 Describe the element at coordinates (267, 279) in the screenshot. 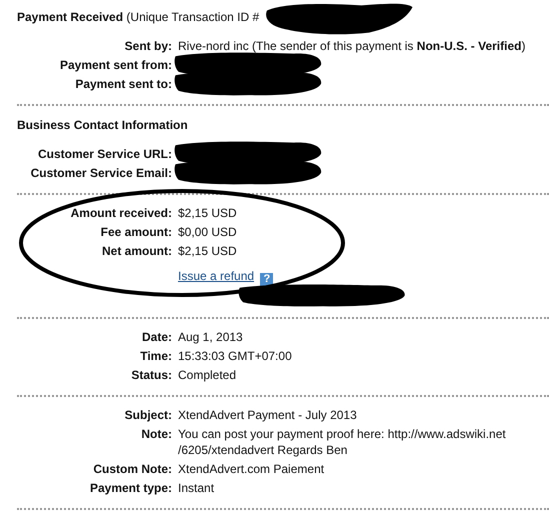

I see `help-icon: ?` at that location.